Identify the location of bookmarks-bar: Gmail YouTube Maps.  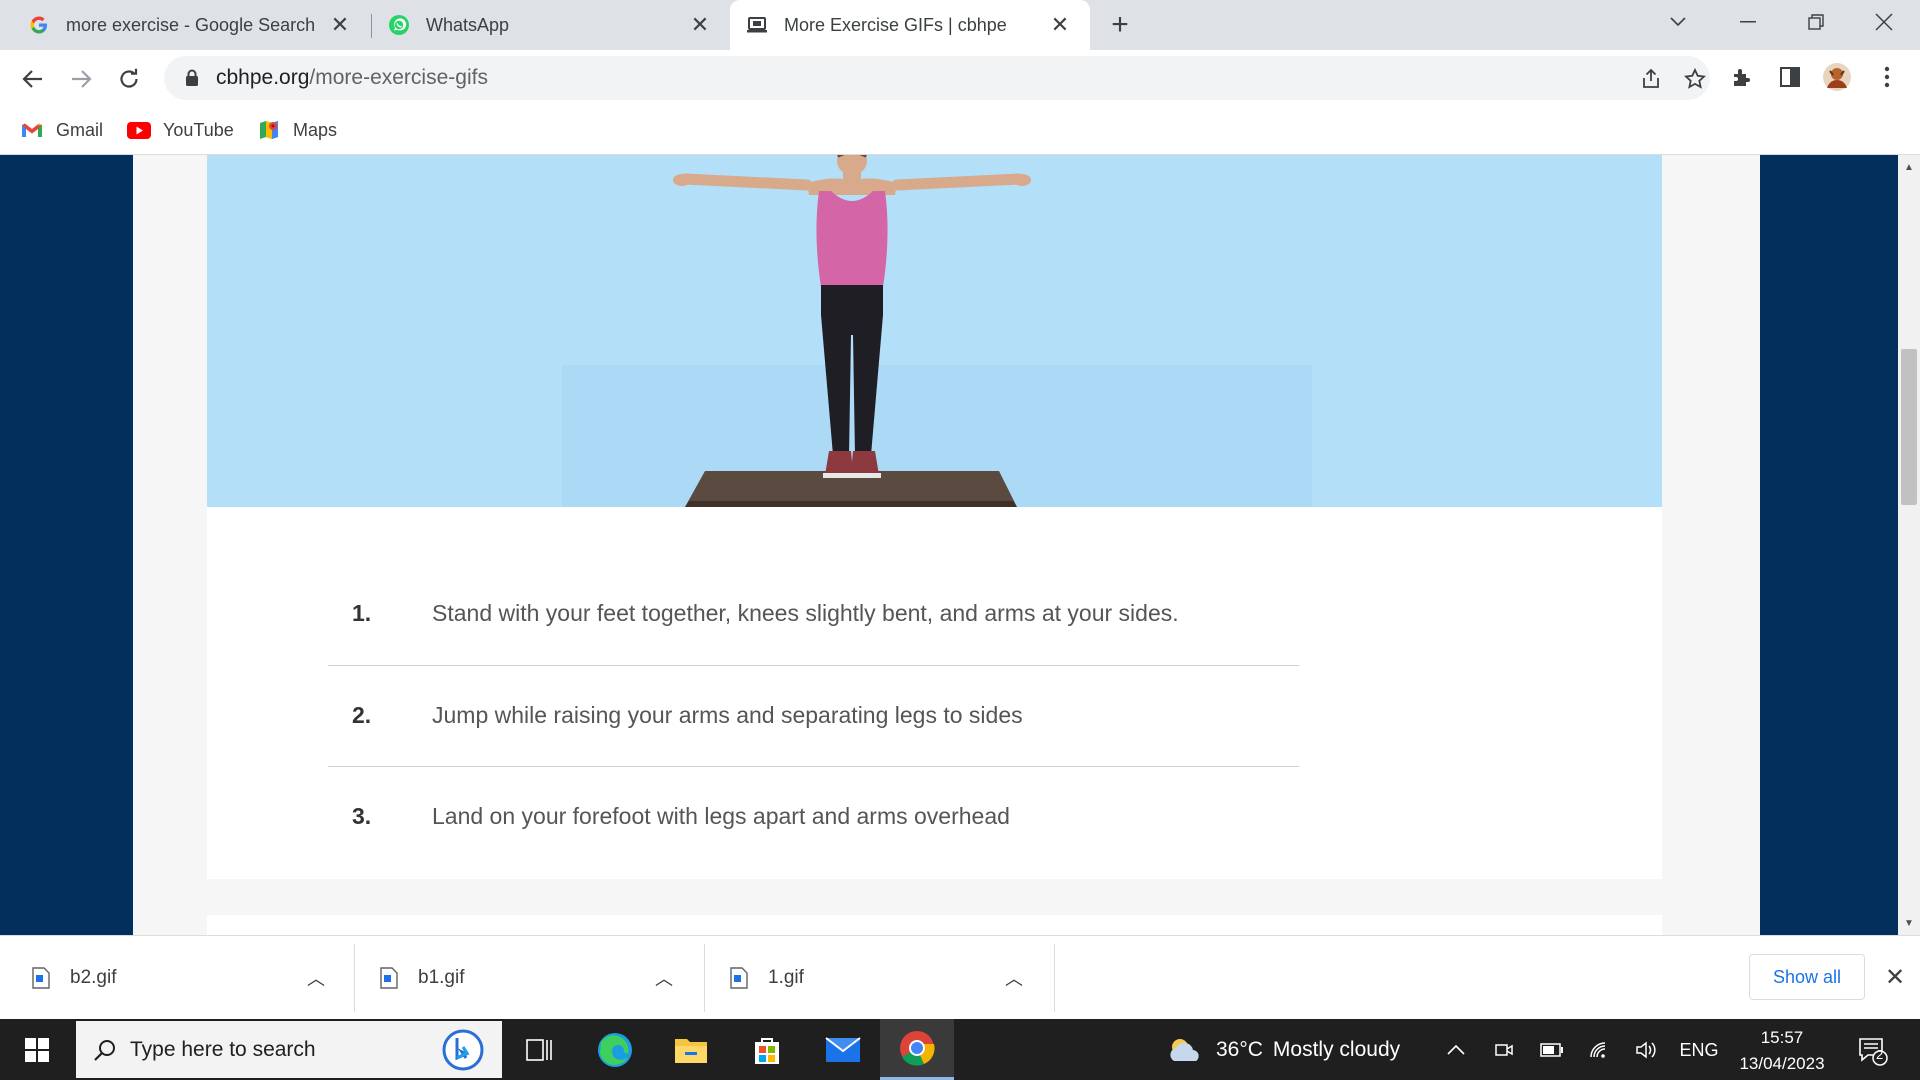
(960, 130).